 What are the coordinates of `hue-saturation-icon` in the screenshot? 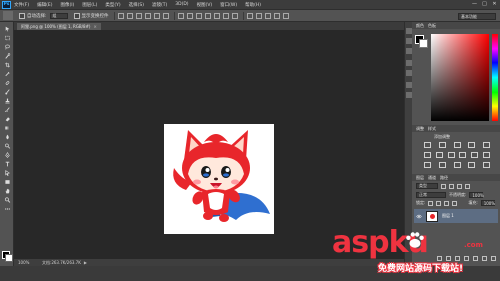 It's located at (427, 155).